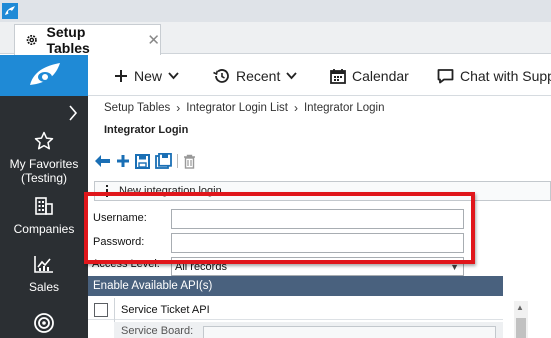 The height and width of the screenshot is (338, 551). What do you see at coordinates (44, 140) in the screenshot?
I see `star-icon` at bounding box center [44, 140].